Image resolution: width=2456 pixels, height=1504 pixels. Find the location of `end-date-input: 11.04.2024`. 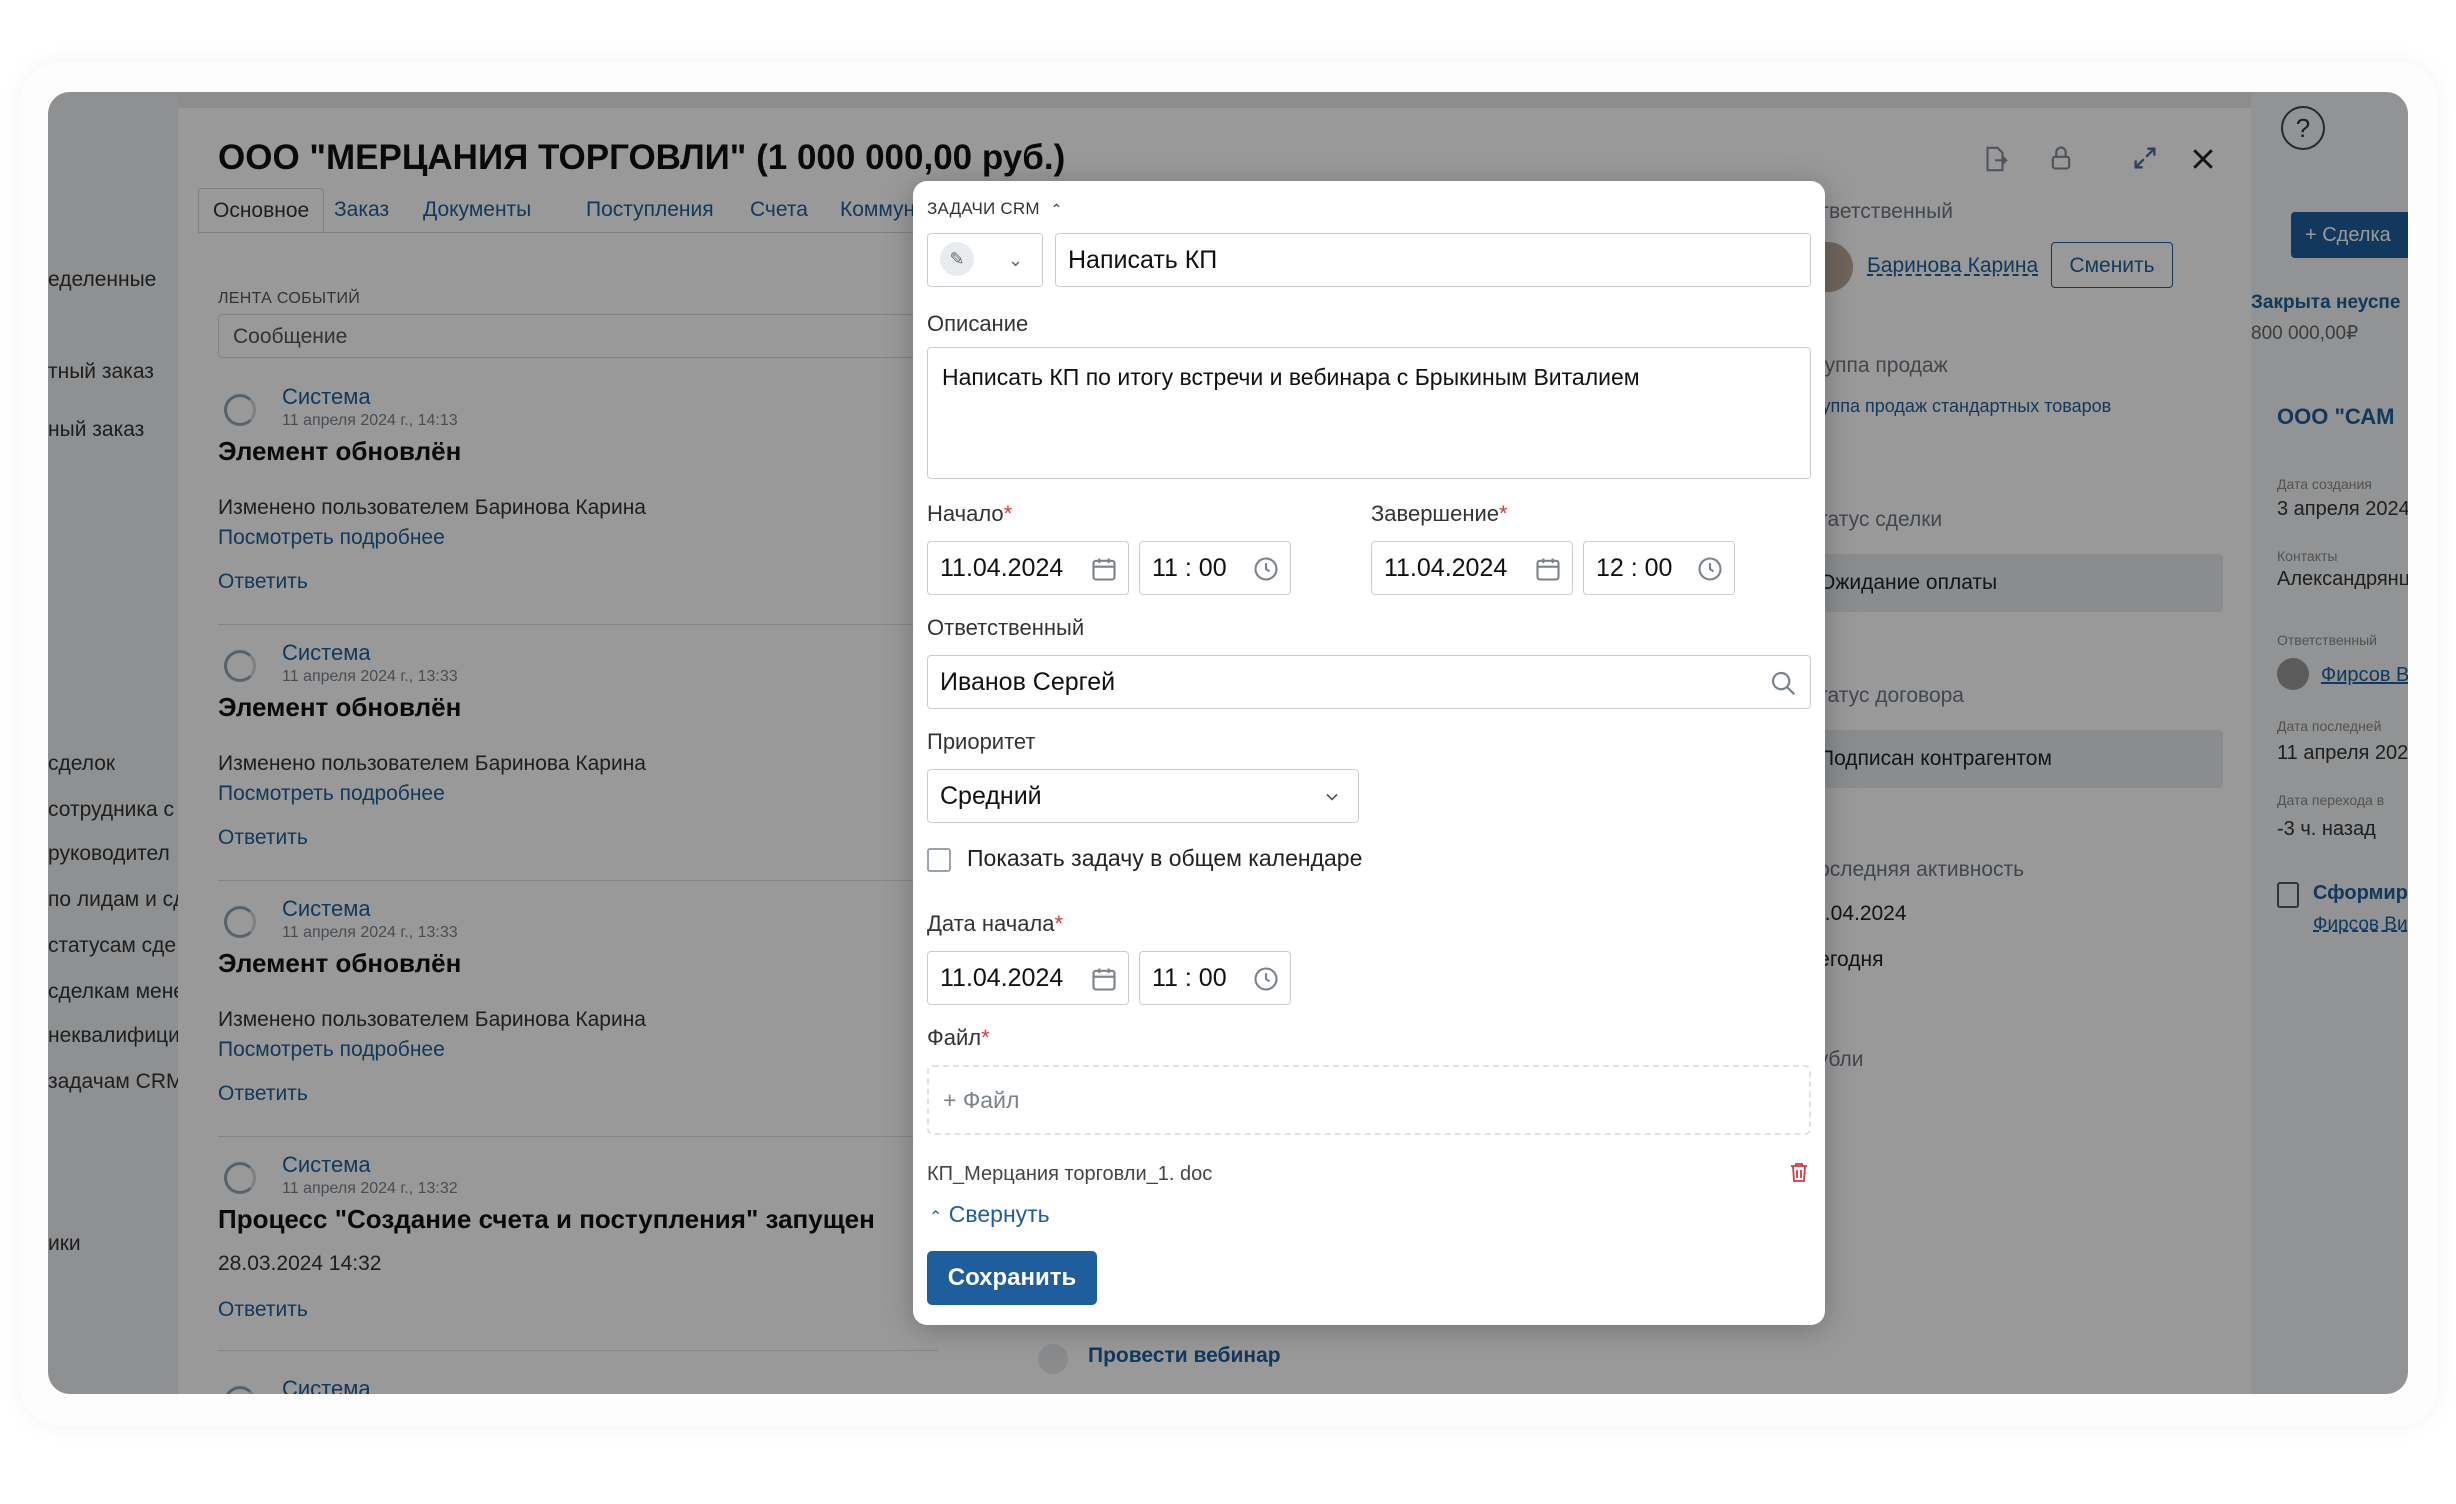

end-date-input: 11.04.2024 is located at coordinates (1472, 568).